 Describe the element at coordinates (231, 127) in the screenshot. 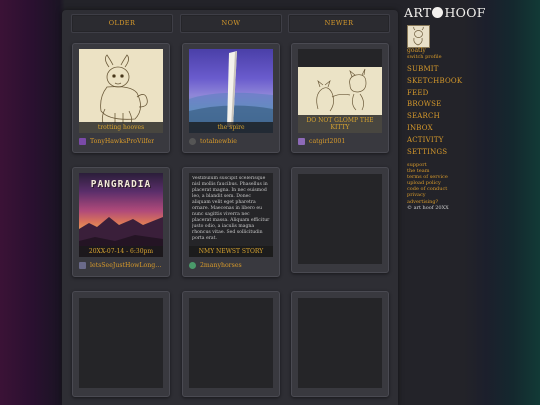

I see `submission-caption: the spire` at that location.